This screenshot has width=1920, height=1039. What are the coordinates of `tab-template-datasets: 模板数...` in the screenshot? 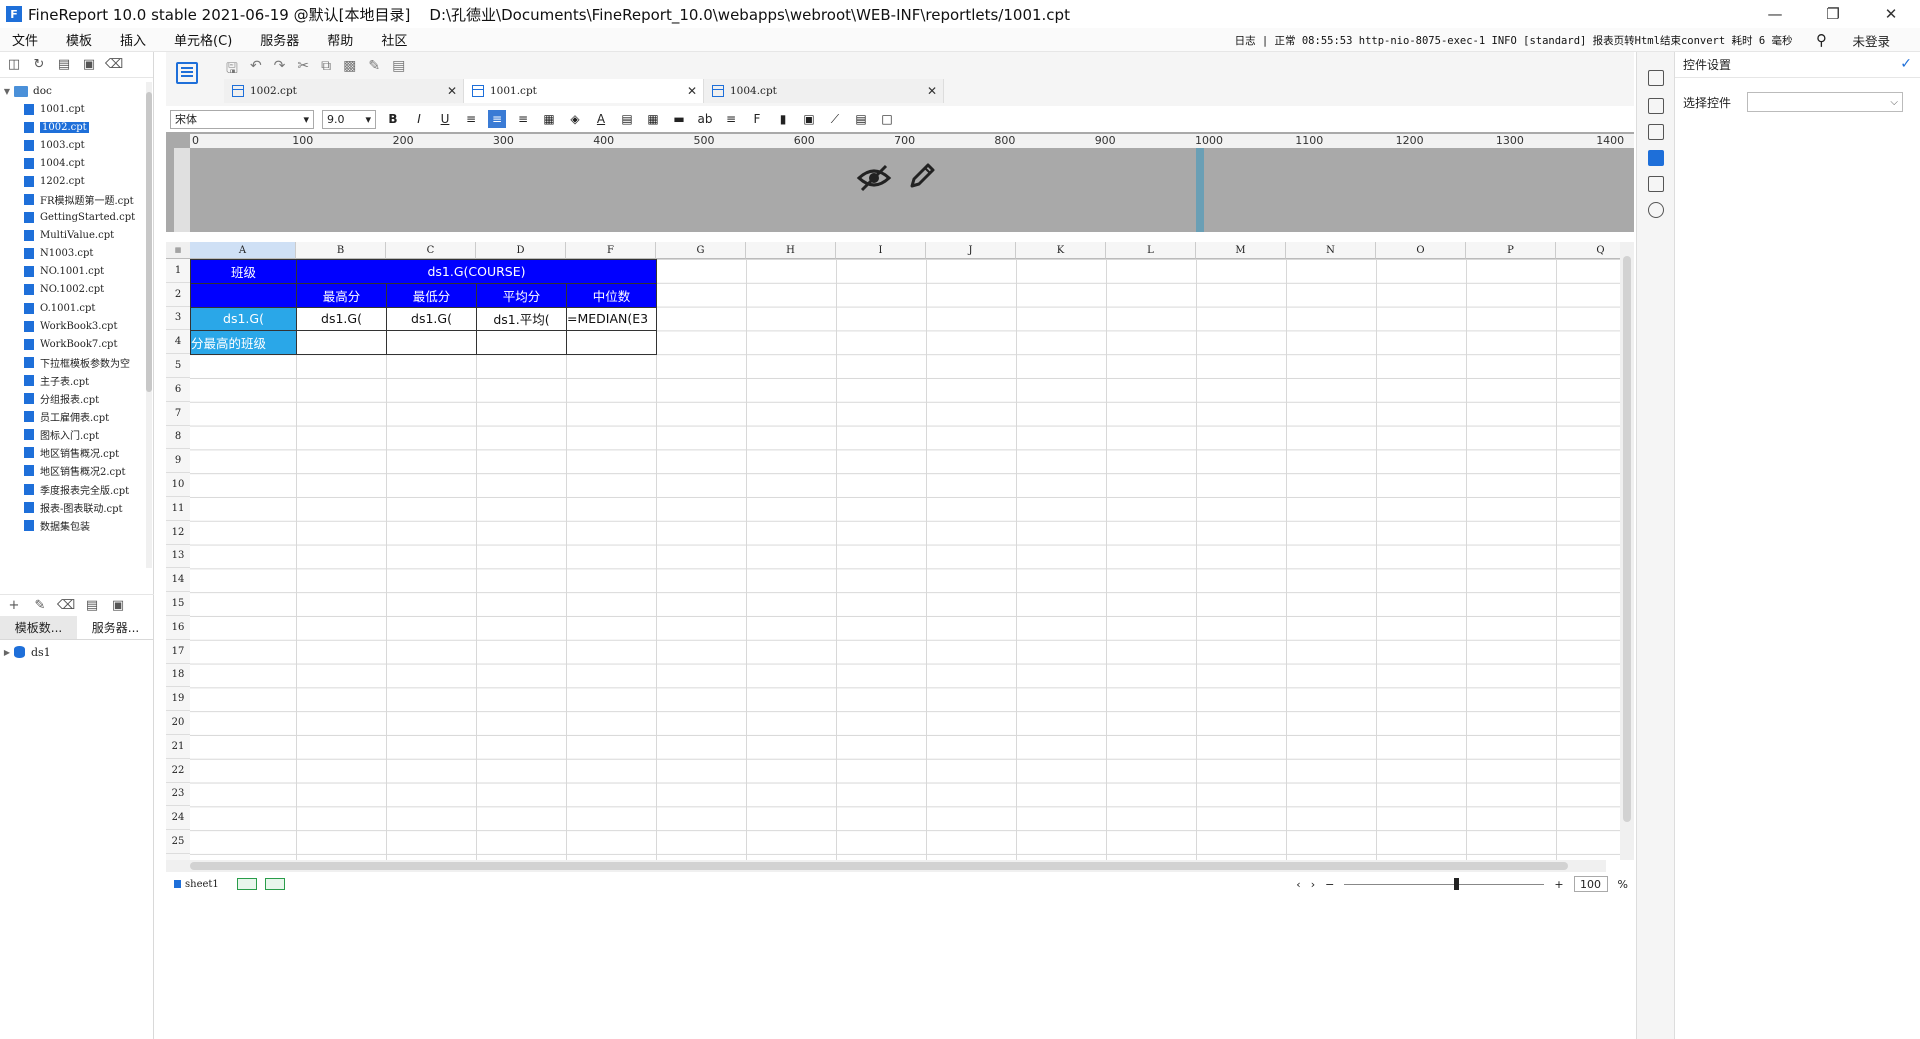 It's located at (38, 627).